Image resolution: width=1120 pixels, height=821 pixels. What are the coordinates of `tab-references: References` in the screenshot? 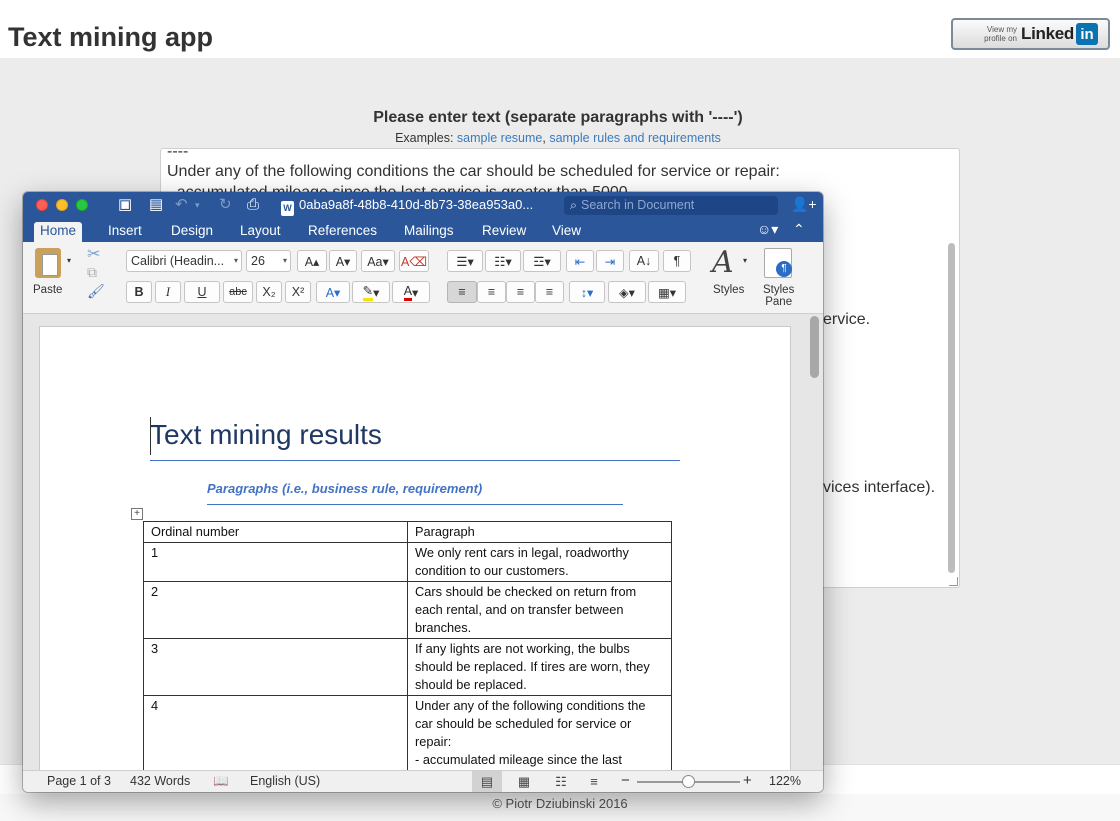 It's located at (342, 232).